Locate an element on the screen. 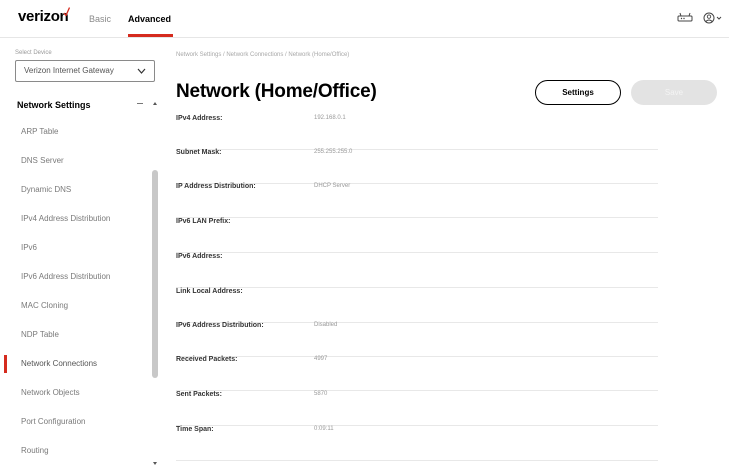  row-value: Disabled is located at coordinates (326, 325).